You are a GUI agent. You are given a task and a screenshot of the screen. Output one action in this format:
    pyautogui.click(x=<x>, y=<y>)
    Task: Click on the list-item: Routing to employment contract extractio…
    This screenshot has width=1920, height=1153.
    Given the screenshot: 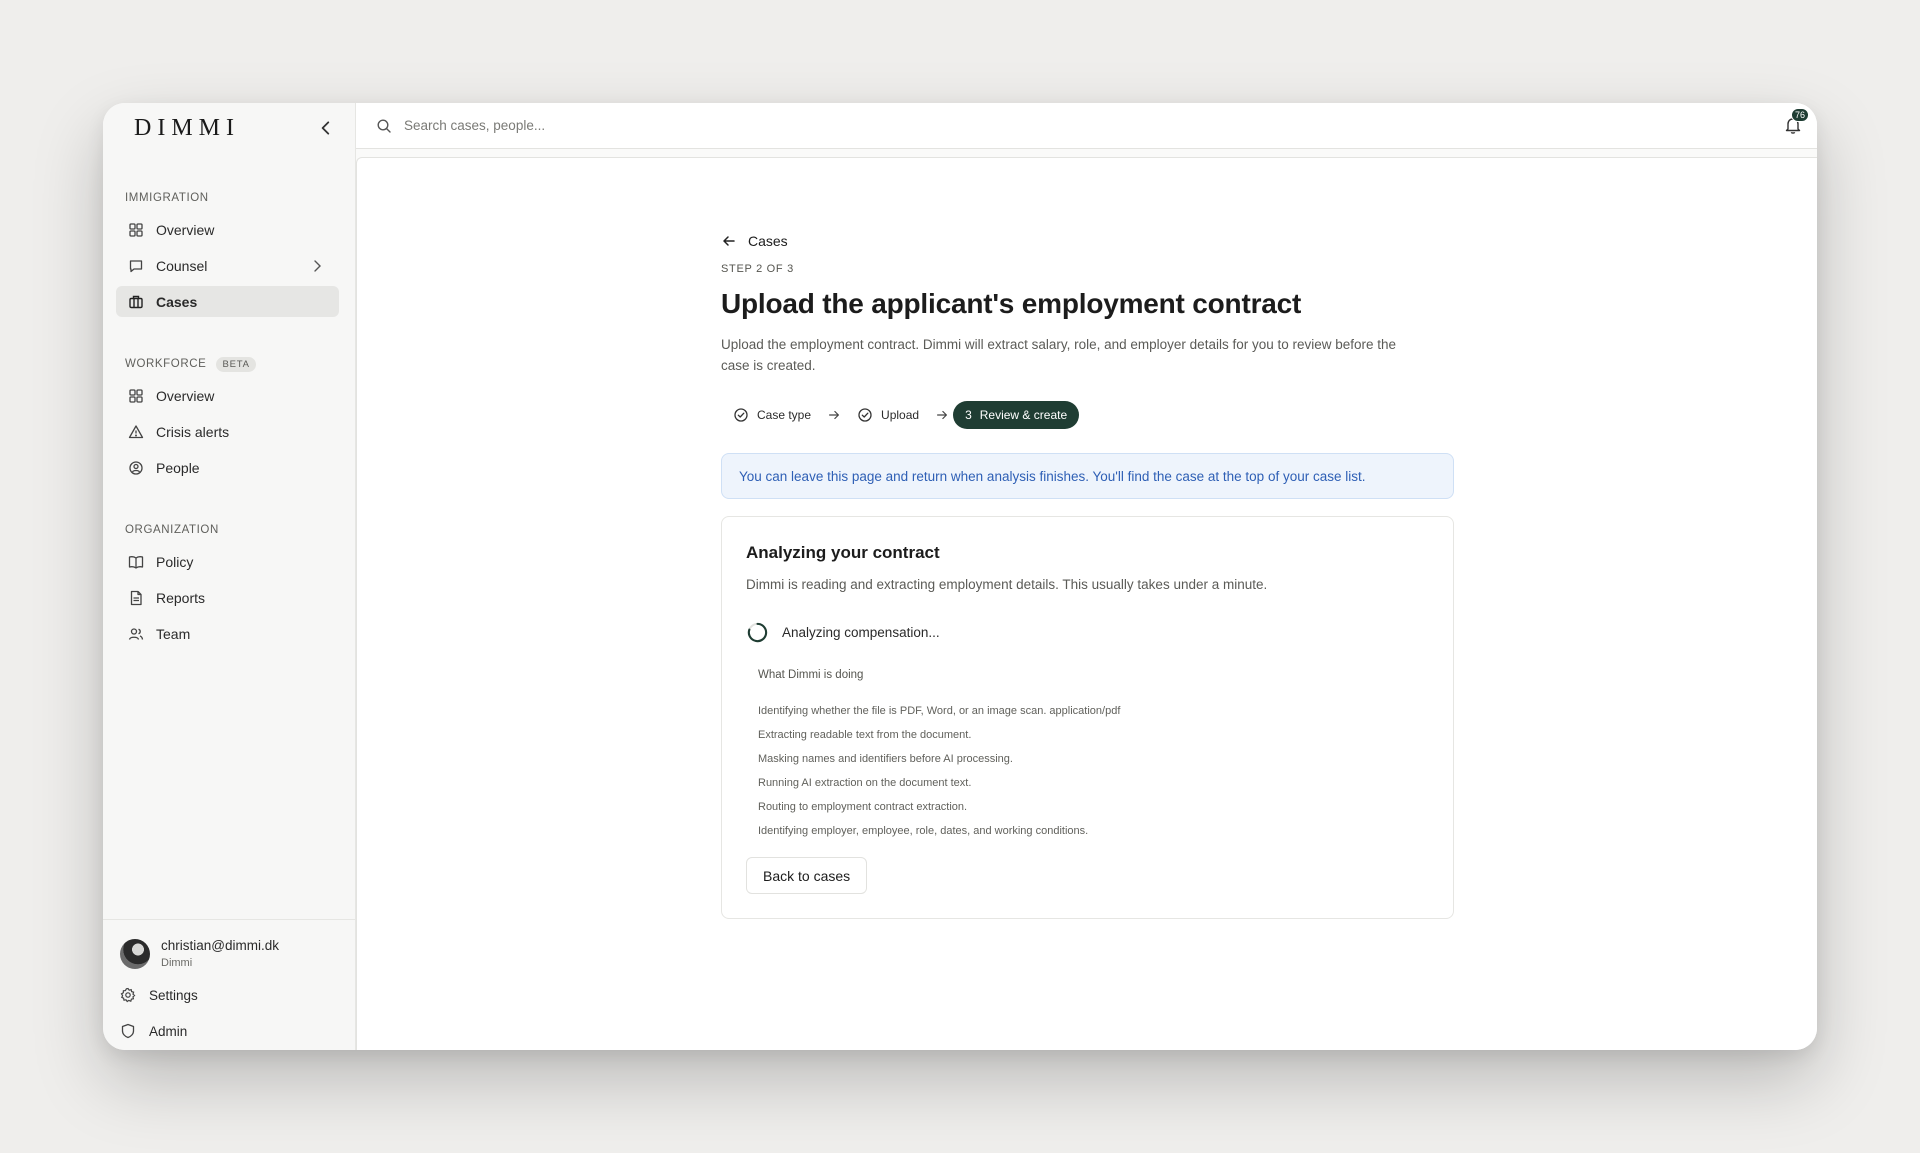 What is the action you would take?
    pyautogui.click(x=863, y=807)
    